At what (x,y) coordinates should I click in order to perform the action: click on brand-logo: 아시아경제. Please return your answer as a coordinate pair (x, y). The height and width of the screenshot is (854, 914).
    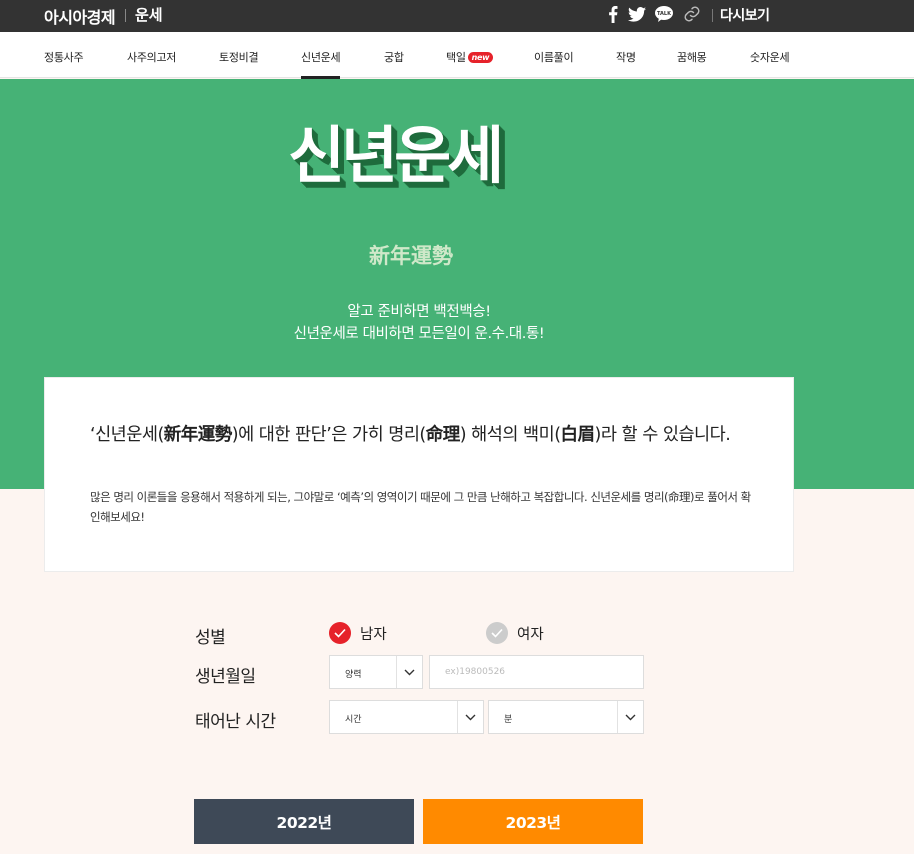
    Looking at the image, I should click on (80, 16).